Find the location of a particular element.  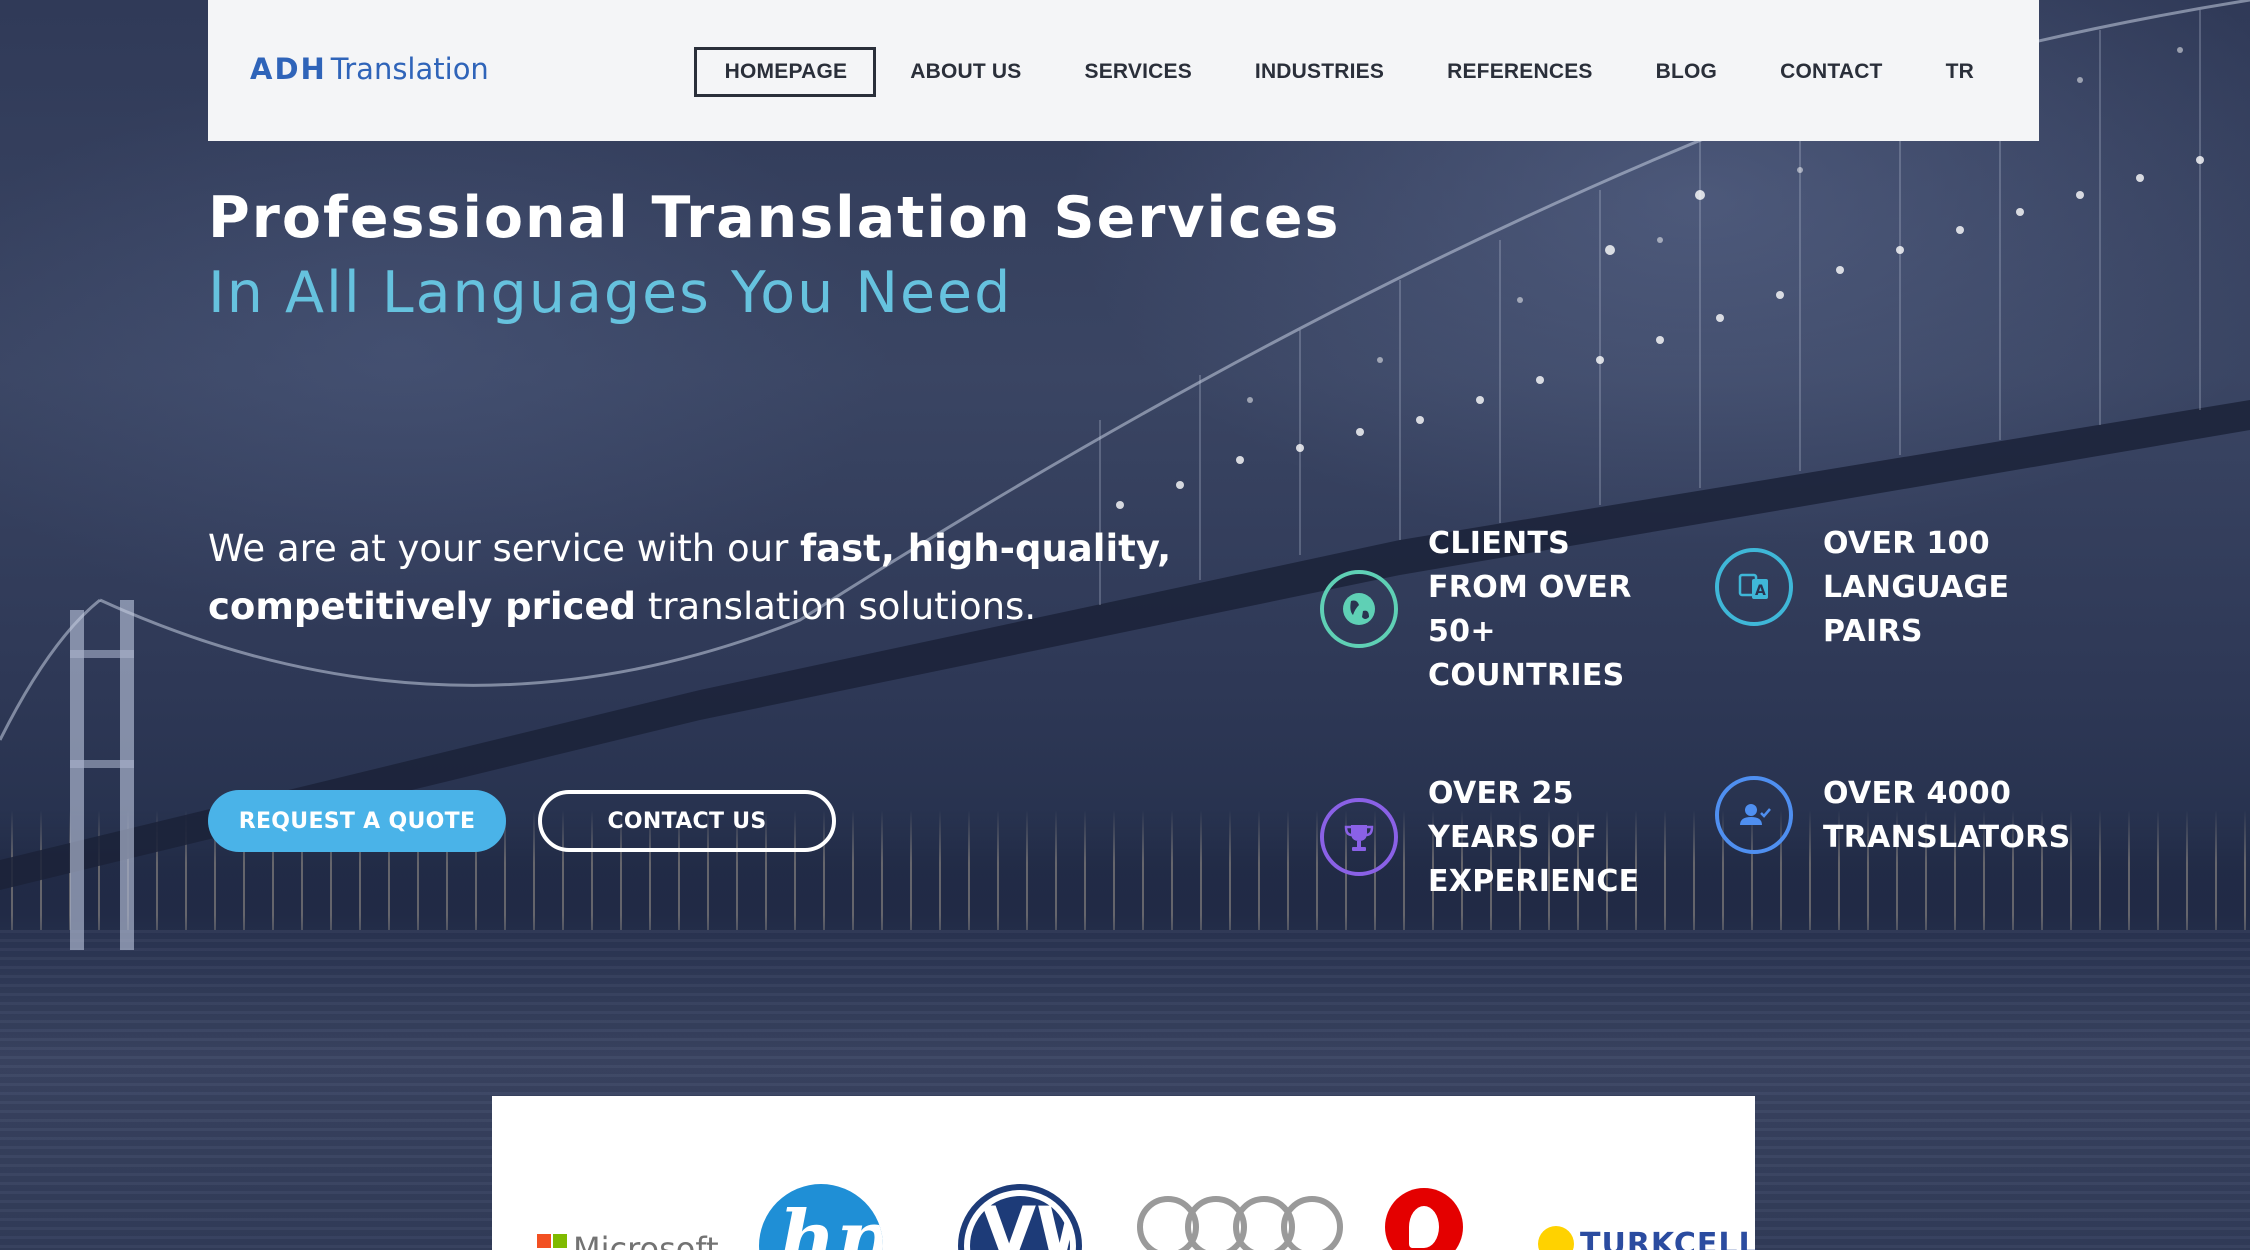

nav-language-tr: TR is located at coordinates (1959, 72).